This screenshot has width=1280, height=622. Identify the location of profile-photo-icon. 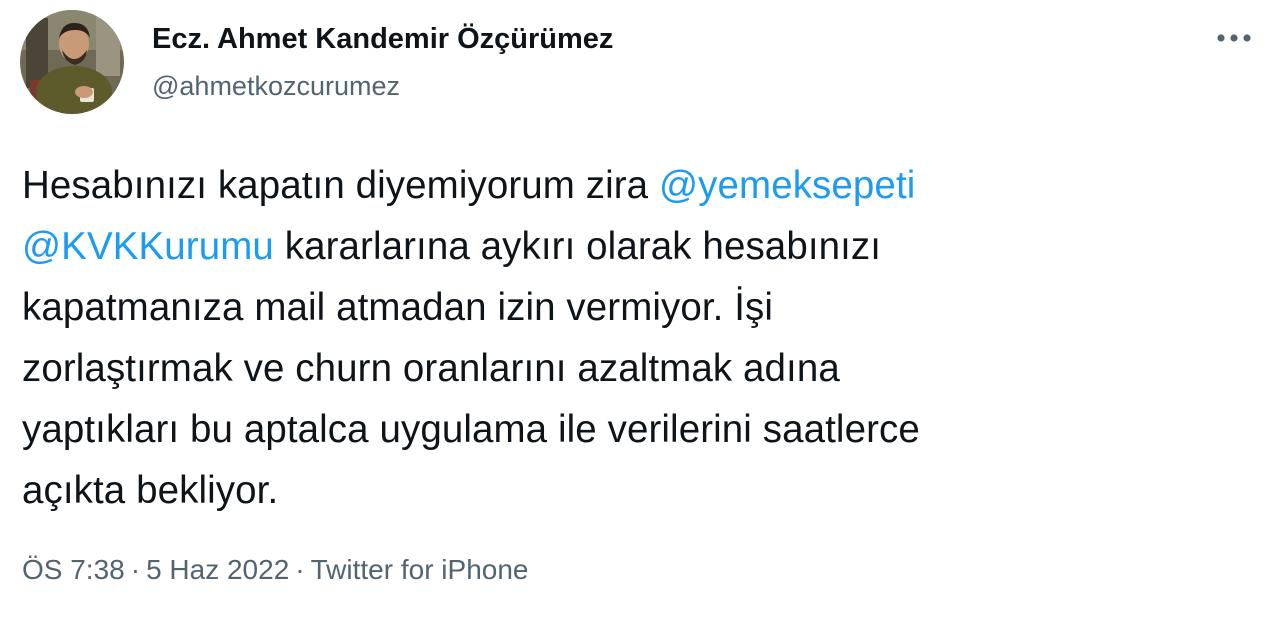
(72, 62).